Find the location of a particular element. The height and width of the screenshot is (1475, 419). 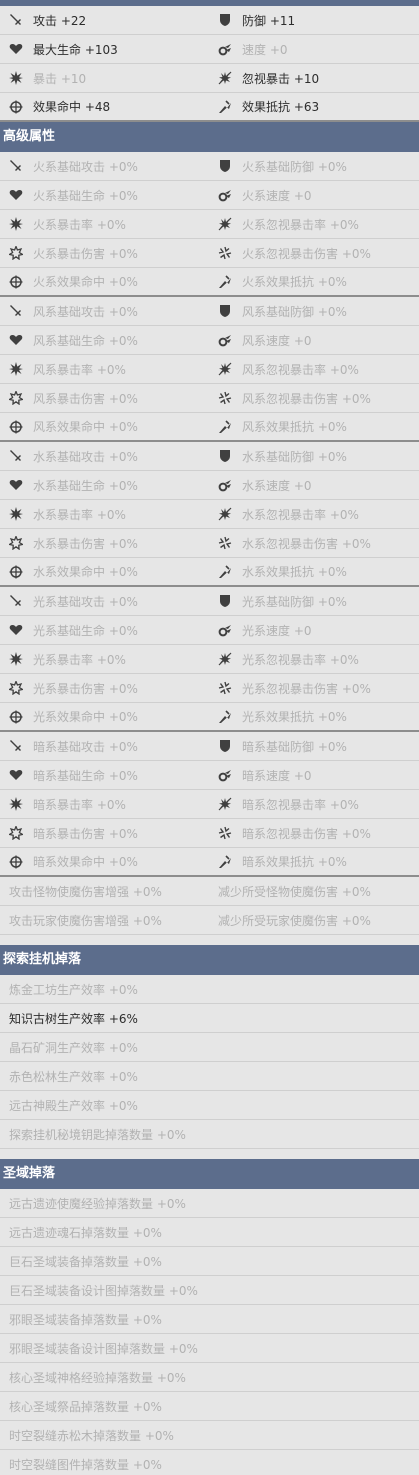

stat-label: 火系基础防御 +0% is located at coordinates (294, 166).